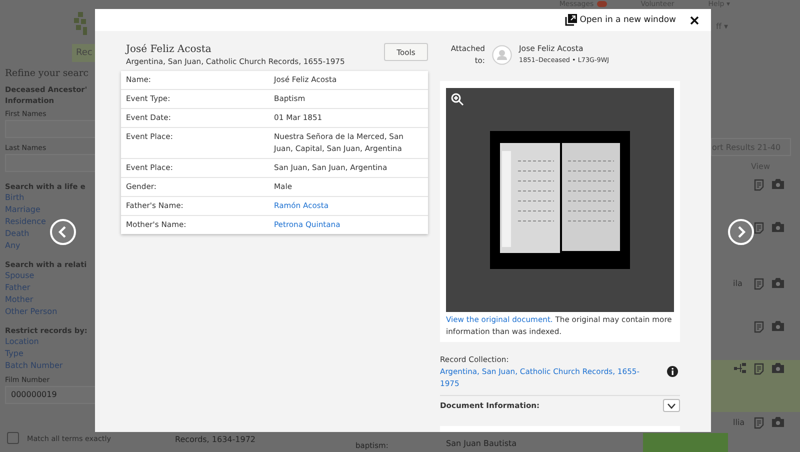  What do you see at coordinates (739, 422) in the screenshot?
I see `result-text: llia` at bounding box center [739, 422].